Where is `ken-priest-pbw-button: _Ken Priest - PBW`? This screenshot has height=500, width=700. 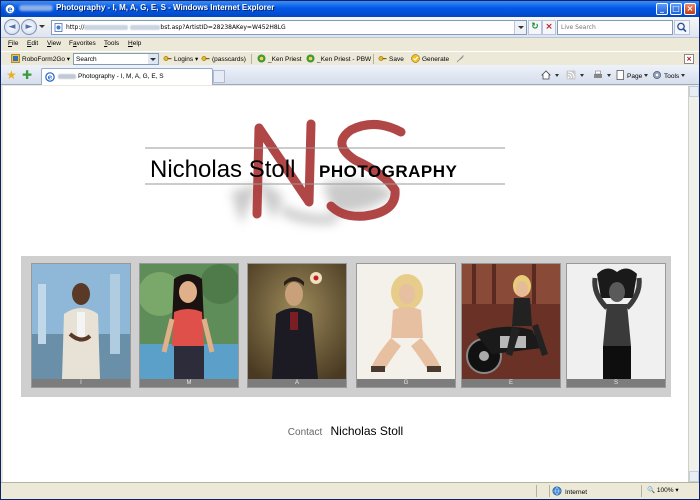 ken-priest-pbw-button: _Ken Priest - PBW is located at coordinates (338, 59).